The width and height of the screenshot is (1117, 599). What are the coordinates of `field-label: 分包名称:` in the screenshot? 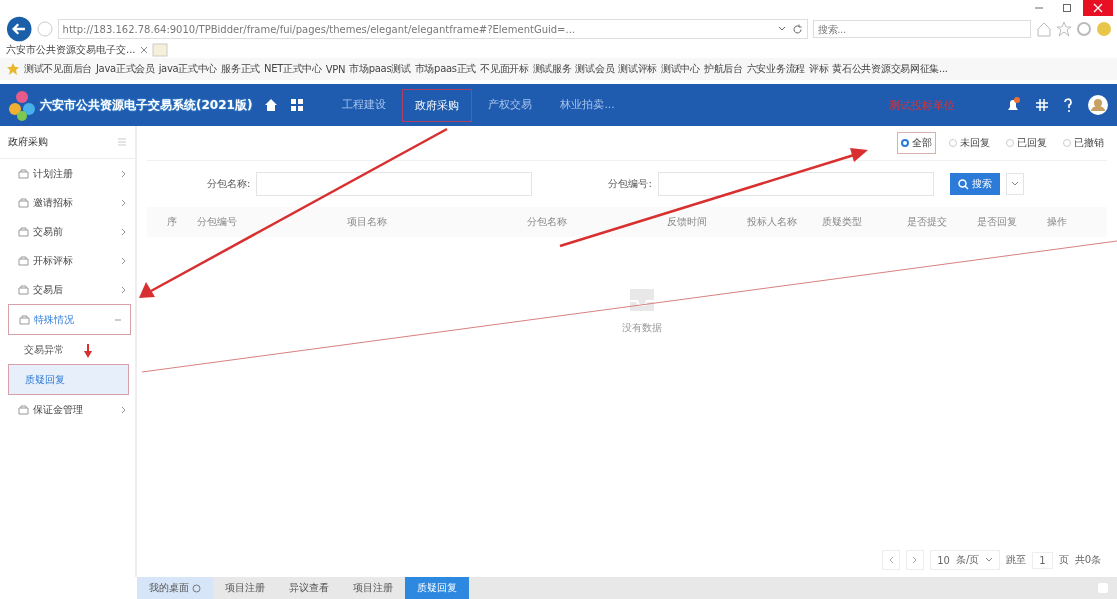 It's located at (229, 184).